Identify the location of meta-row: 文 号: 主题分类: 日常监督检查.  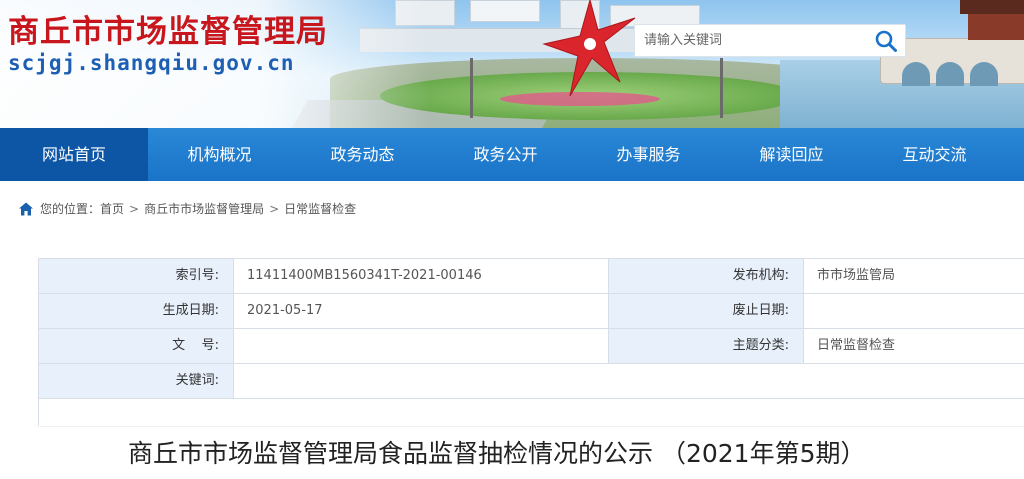
(531, 346).